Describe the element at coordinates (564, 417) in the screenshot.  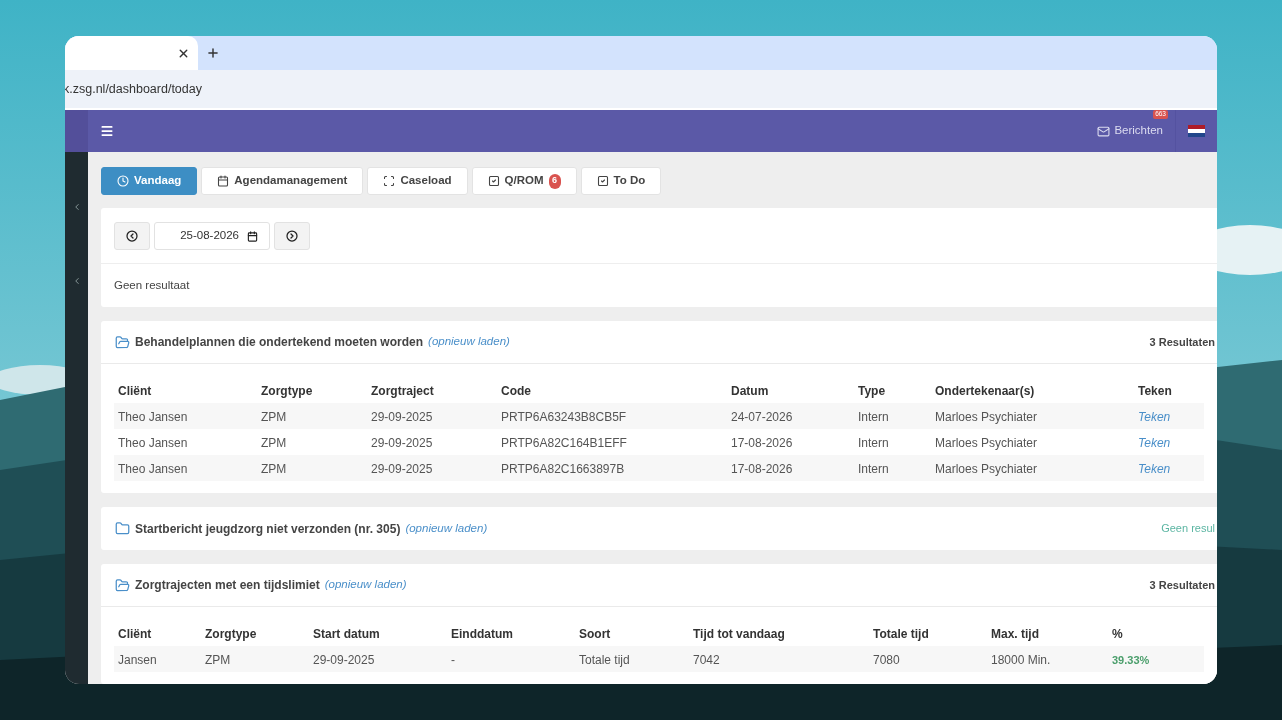
I see `table-cell: PRTP6A63243B8CB5F` at that location.